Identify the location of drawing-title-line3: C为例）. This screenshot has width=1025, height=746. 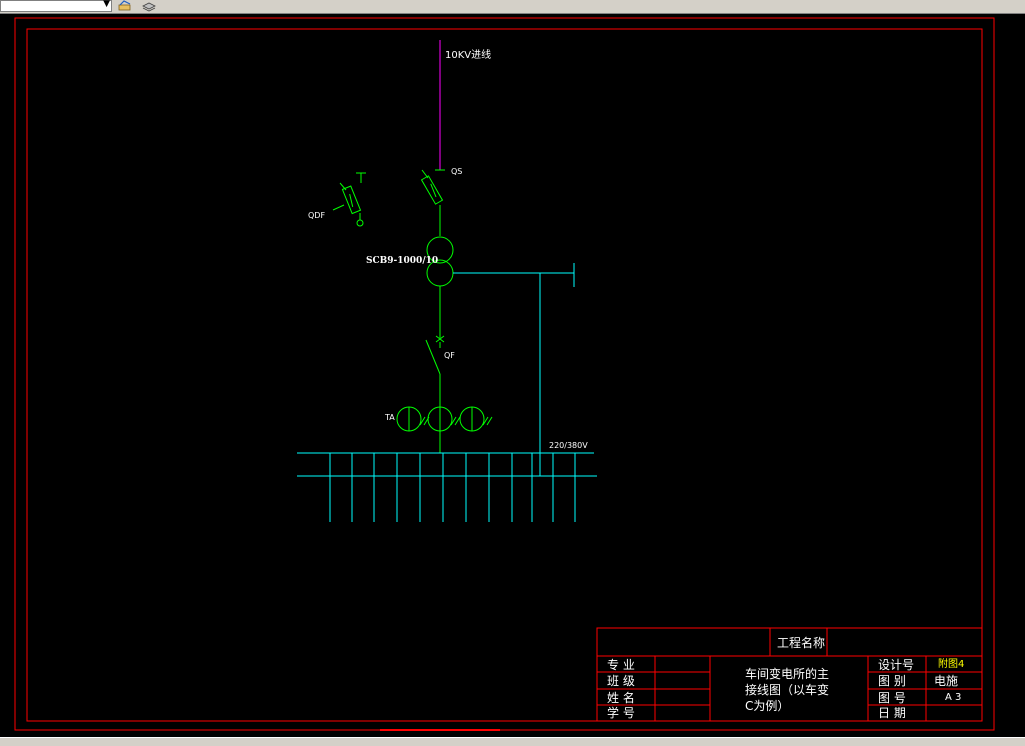
(767, 706).